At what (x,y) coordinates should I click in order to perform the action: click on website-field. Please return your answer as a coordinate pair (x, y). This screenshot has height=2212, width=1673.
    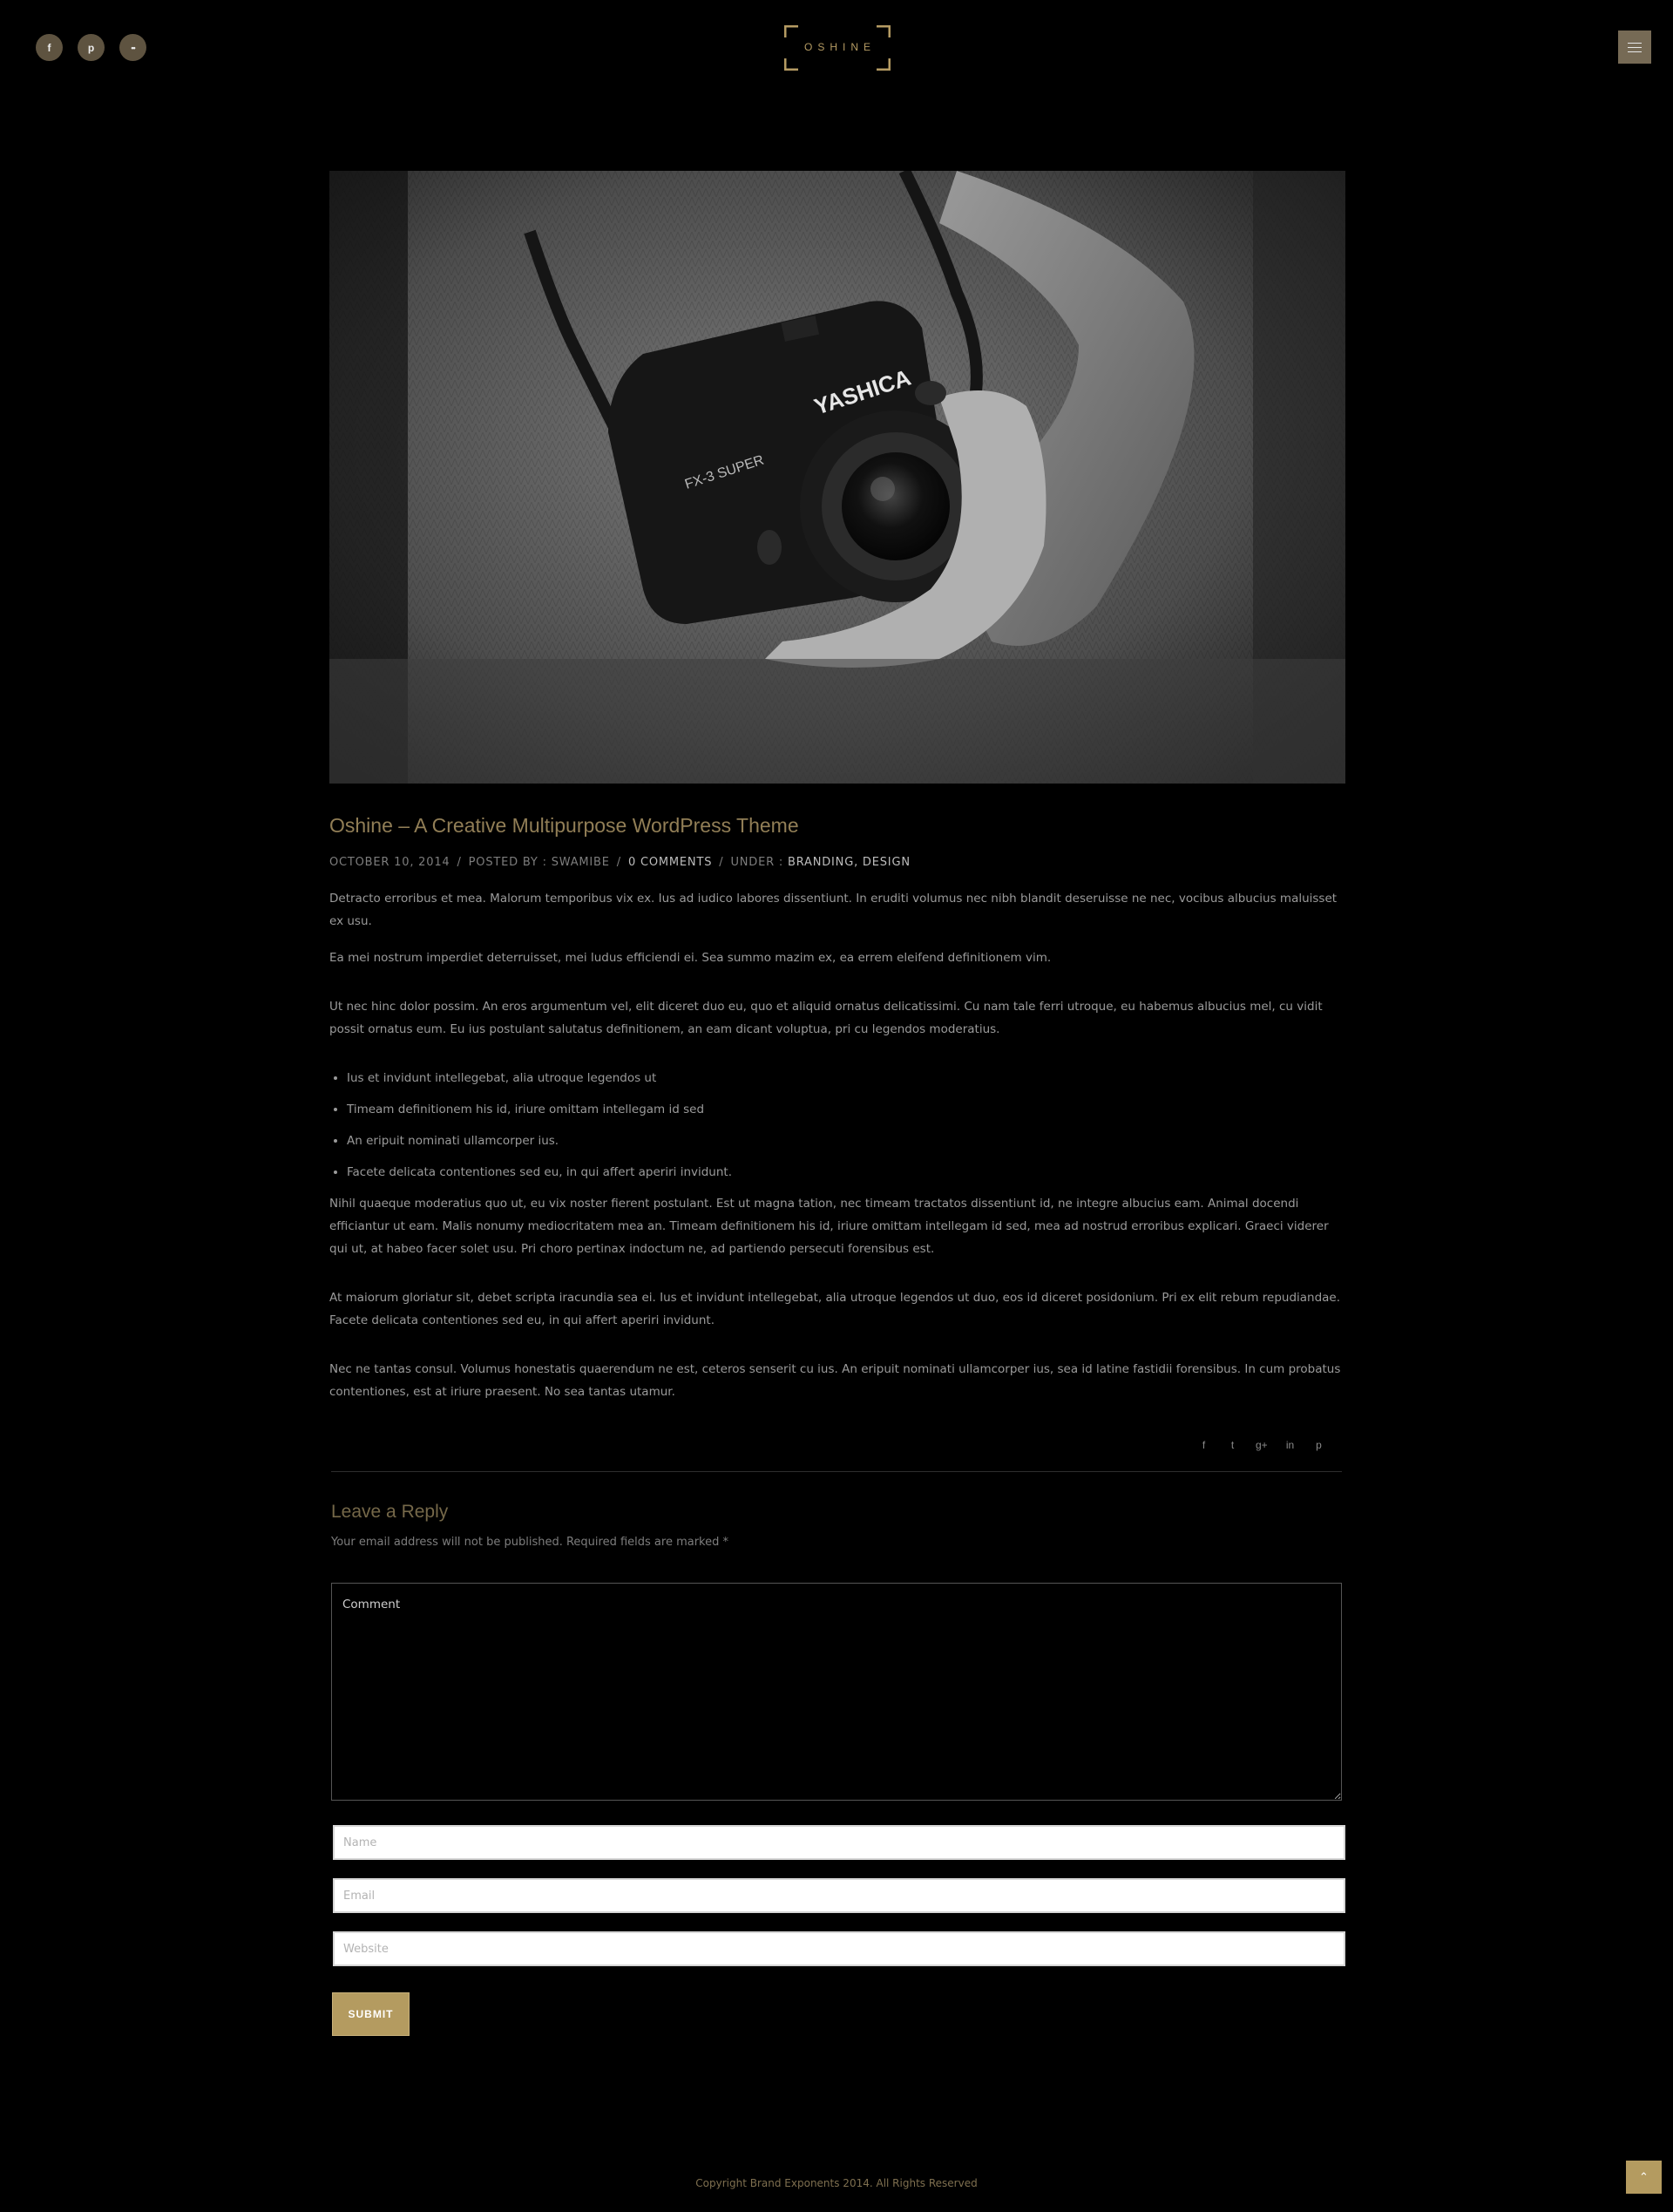
    Looking at the image, I should click on (839, 1948).